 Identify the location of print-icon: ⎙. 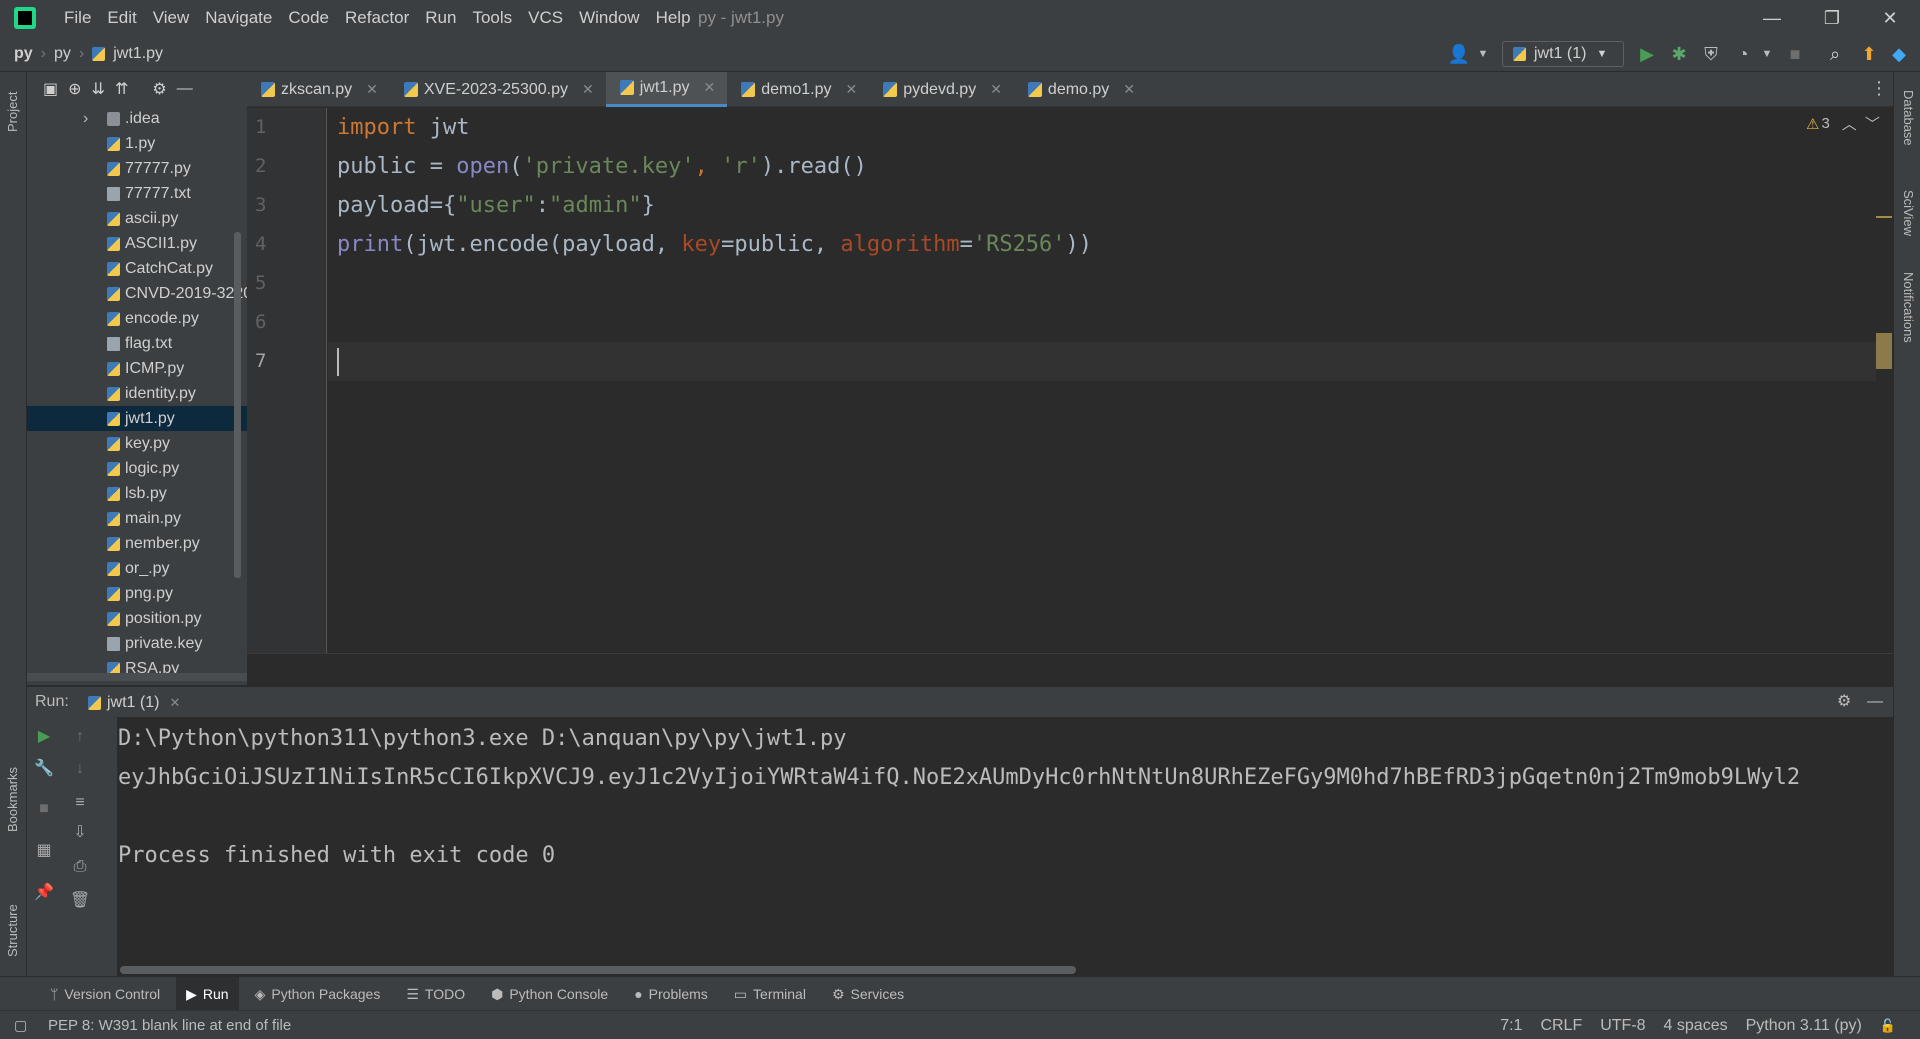
(80, 867).